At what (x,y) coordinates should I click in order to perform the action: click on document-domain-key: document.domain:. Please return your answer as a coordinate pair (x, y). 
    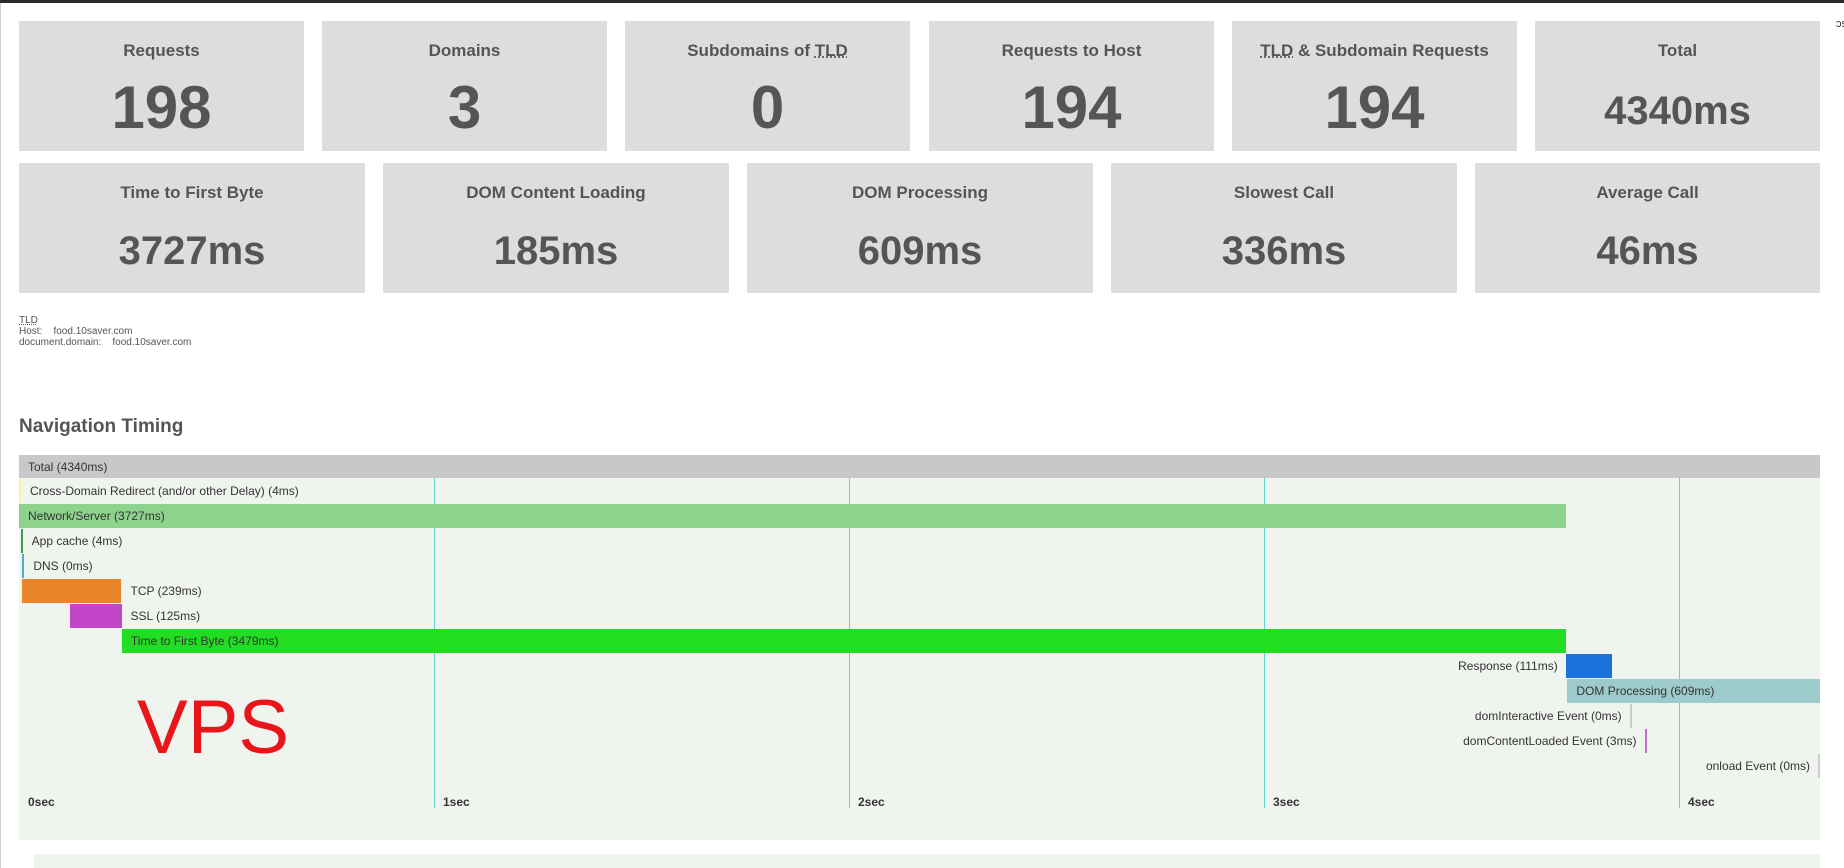
    Looking at the image, I should click on (60, 342).